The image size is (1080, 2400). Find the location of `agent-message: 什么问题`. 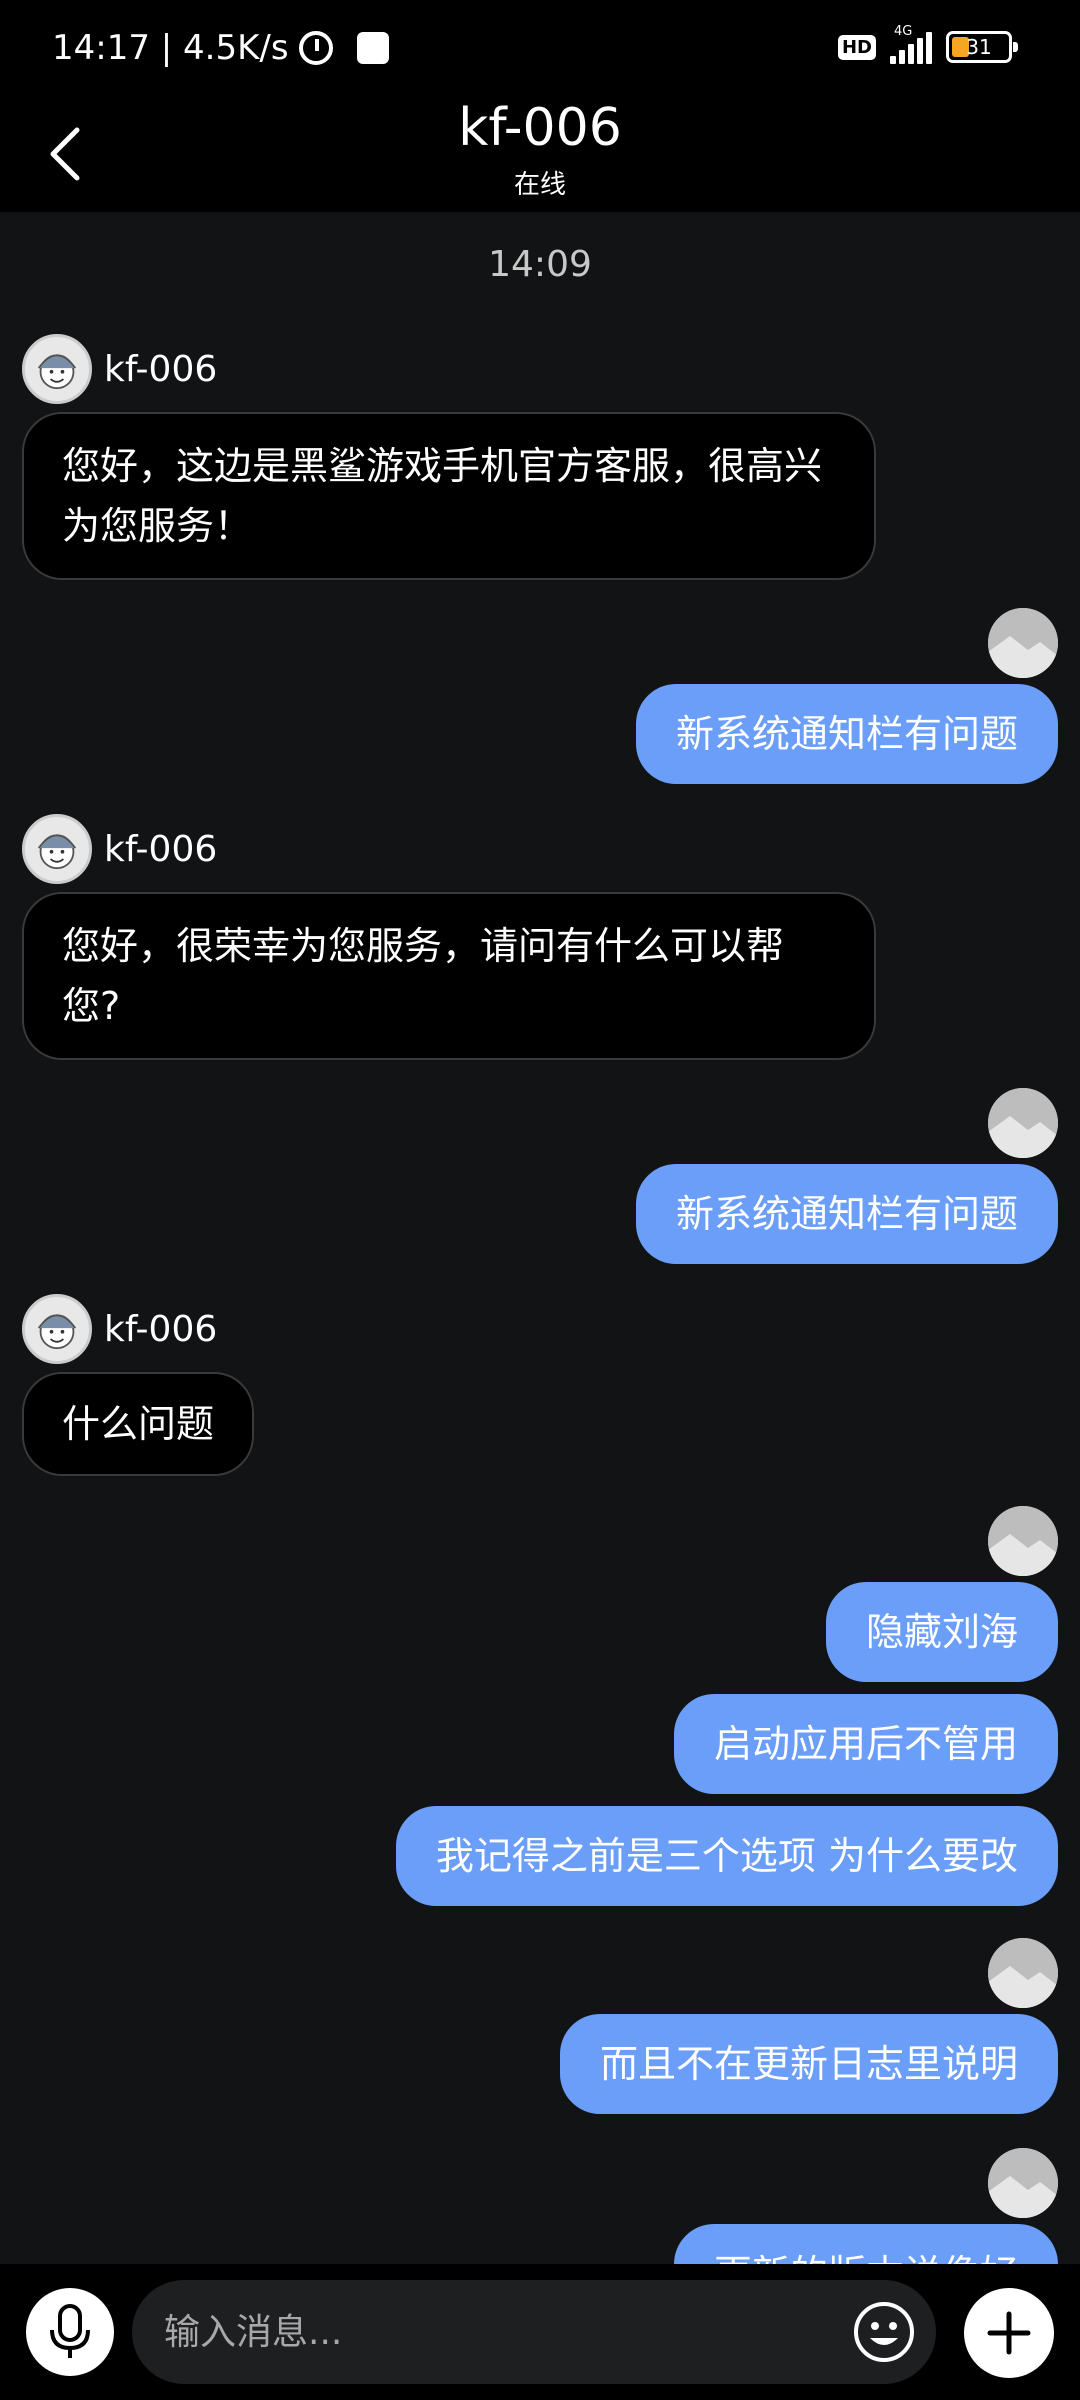

agent-message: 什么问题 is located at coordinates (138, 1424).